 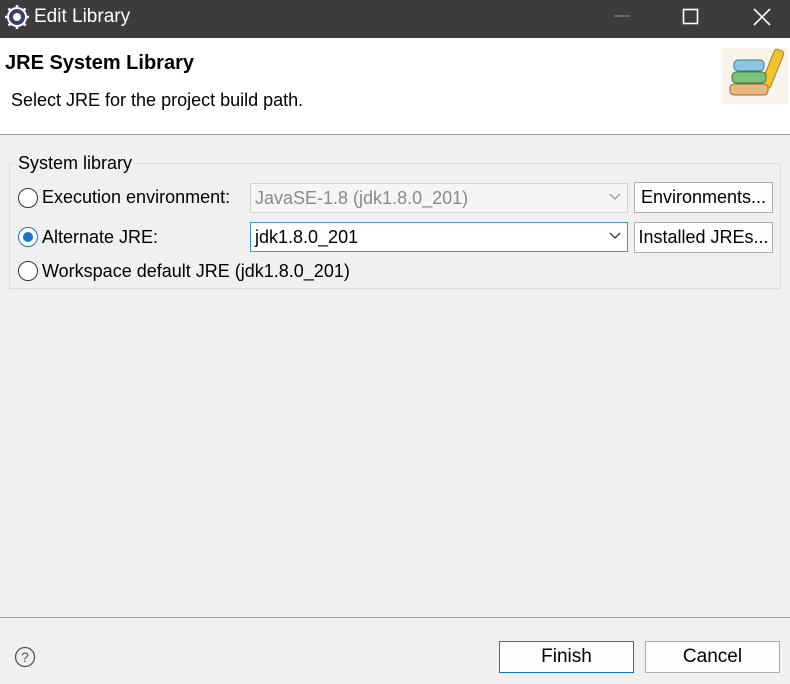 I want to click on cancel-button: Cancel, so click(x=712, y=657).